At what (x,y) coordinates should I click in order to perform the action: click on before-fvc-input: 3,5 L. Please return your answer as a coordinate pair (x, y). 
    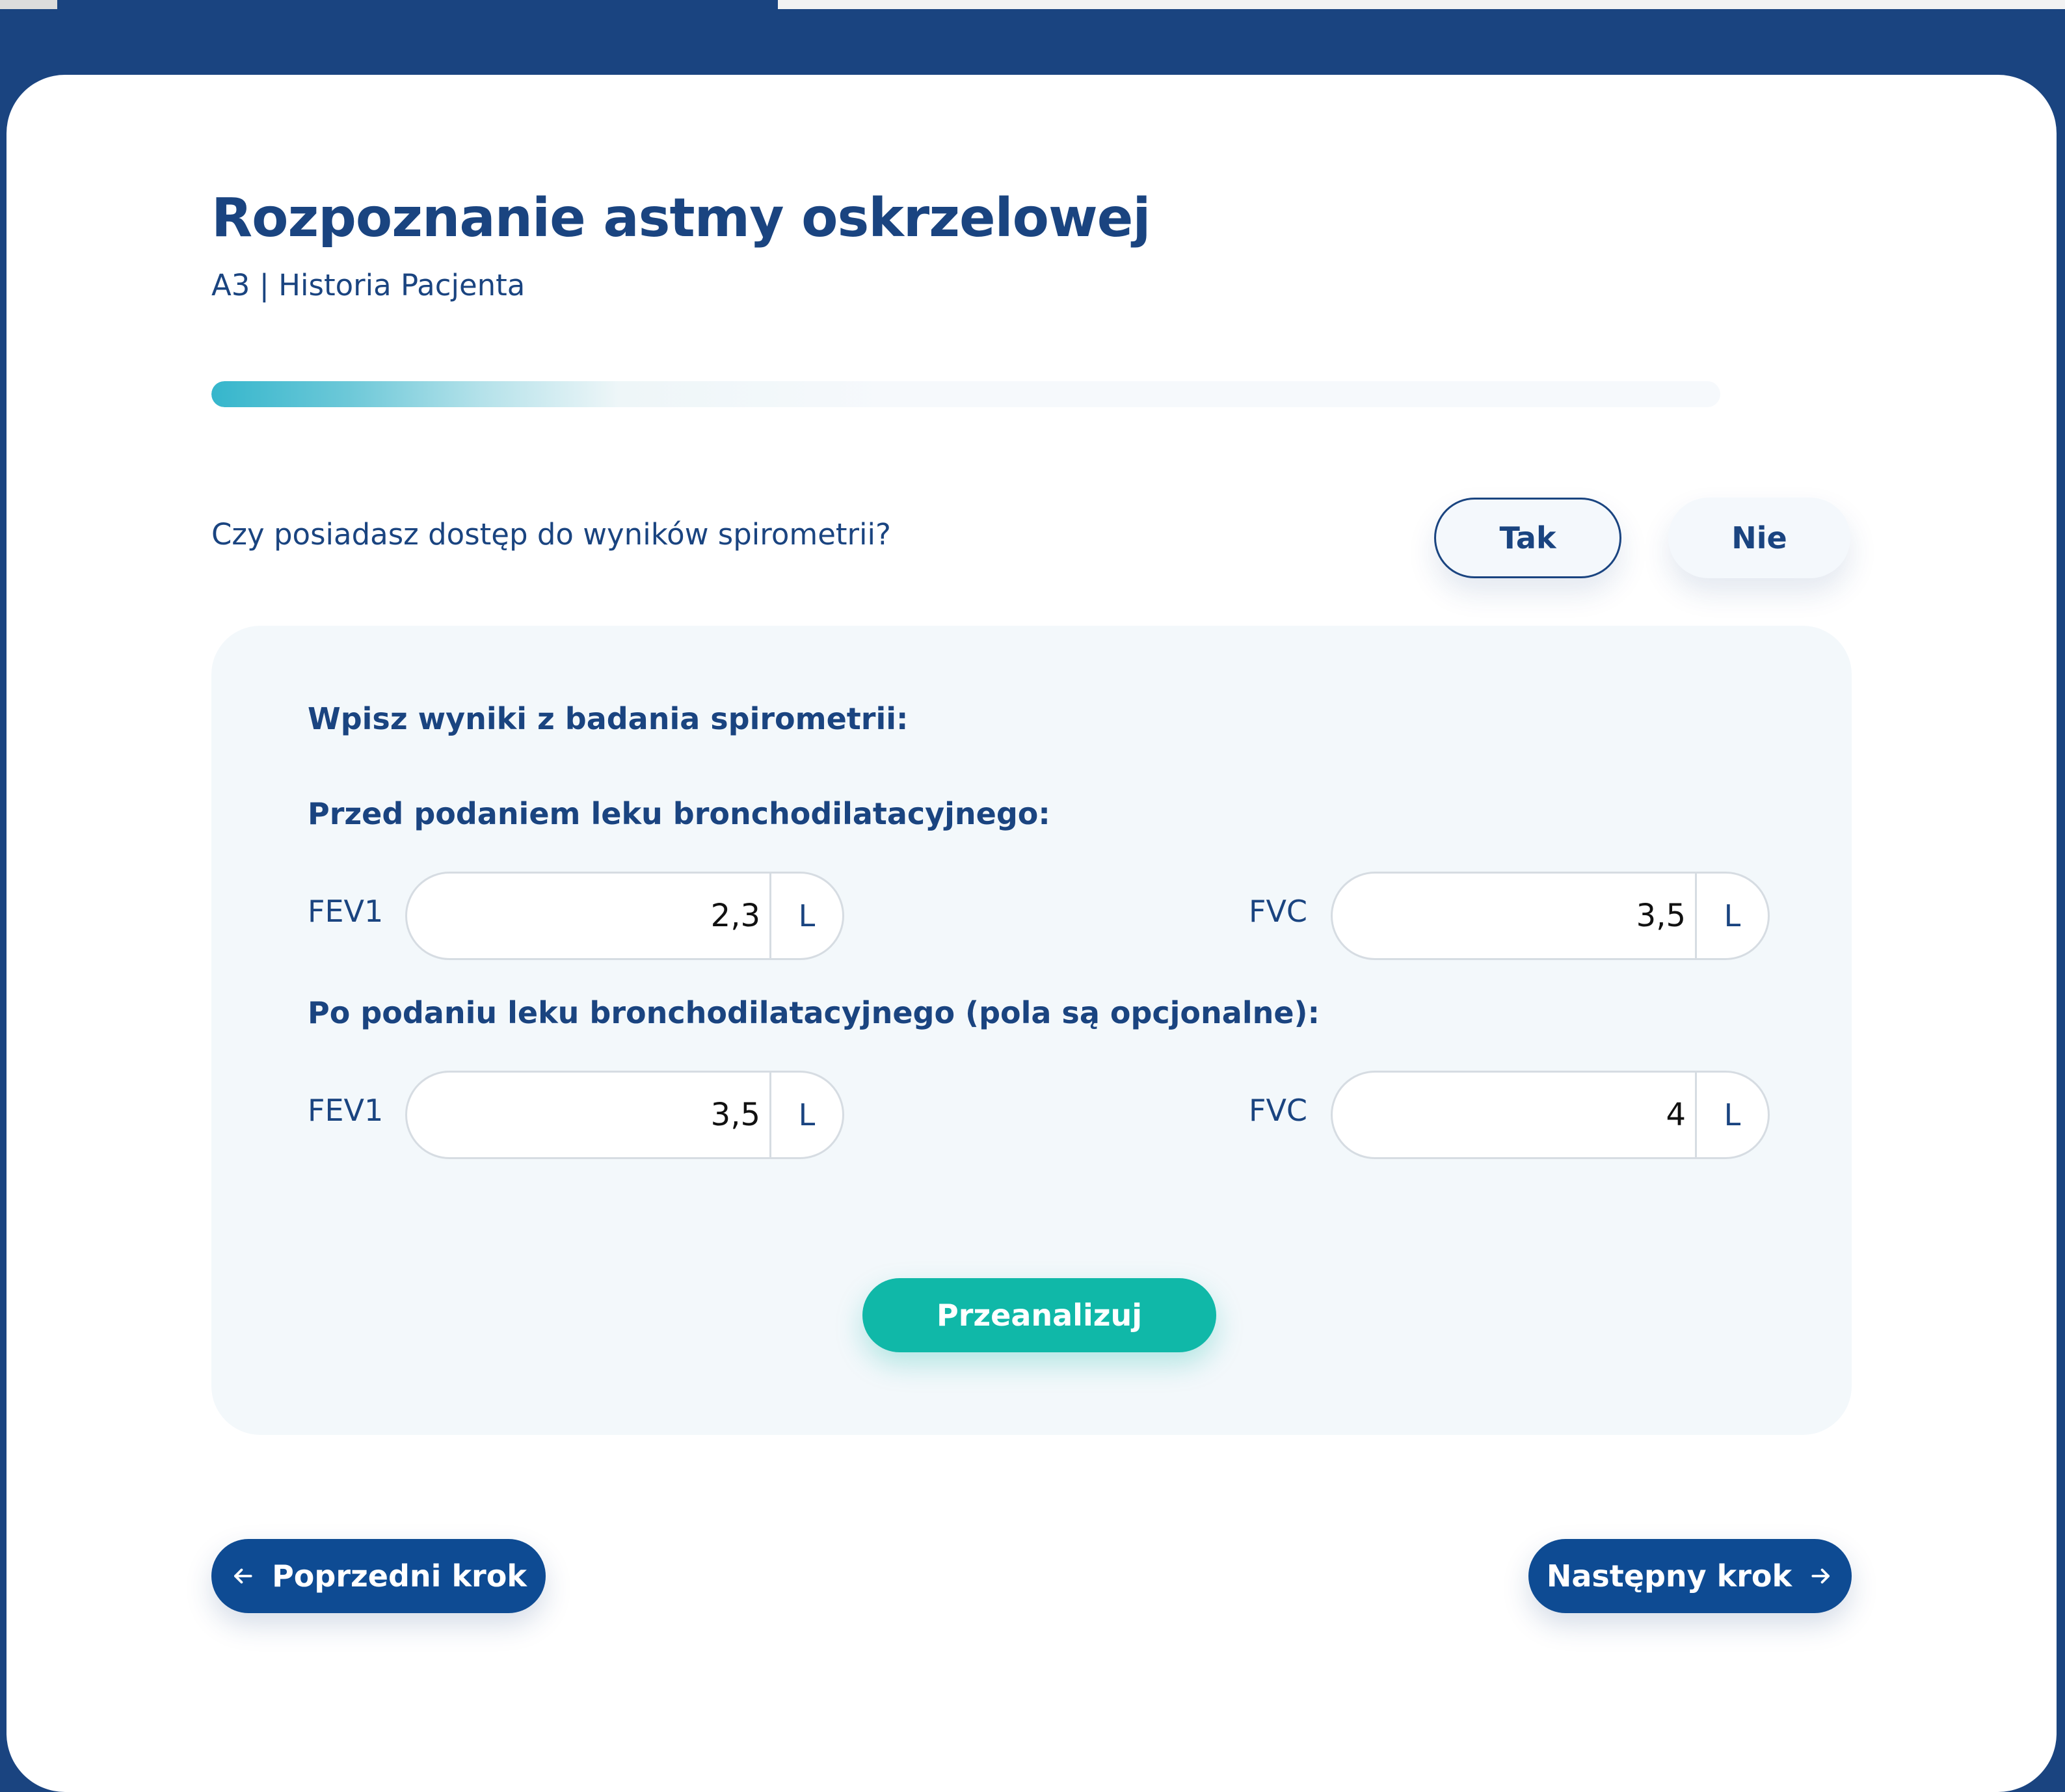
    Looking at the image, I should click on (1550, 916).